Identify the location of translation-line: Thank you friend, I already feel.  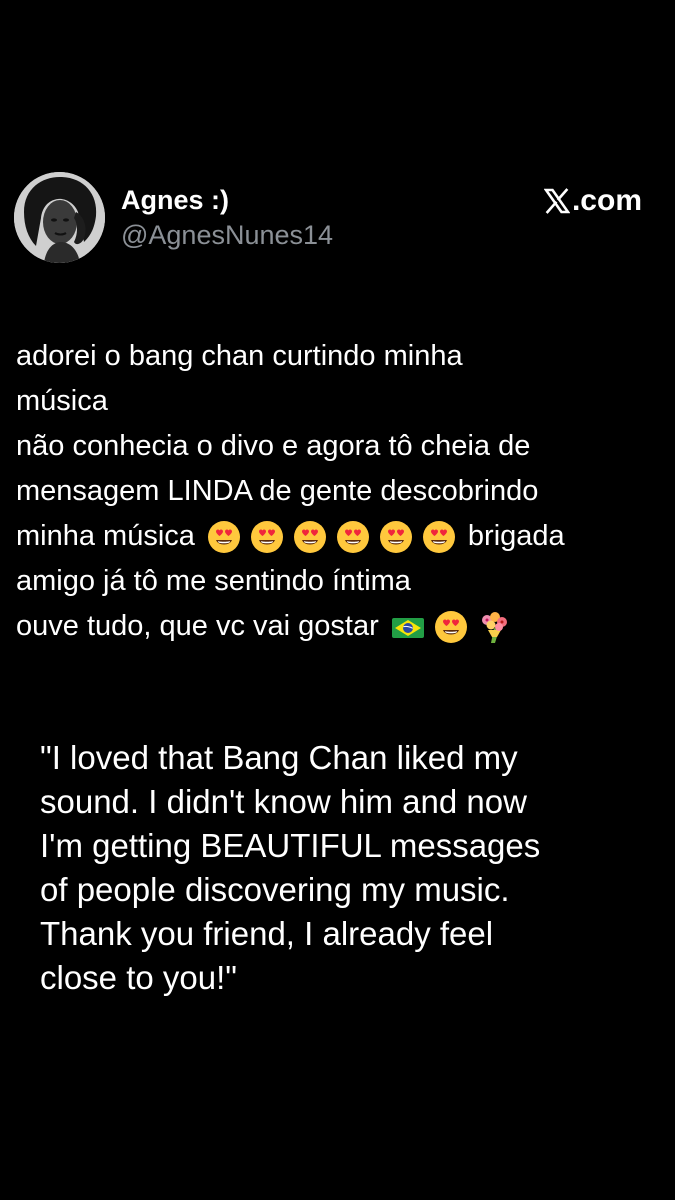
(267, 933).